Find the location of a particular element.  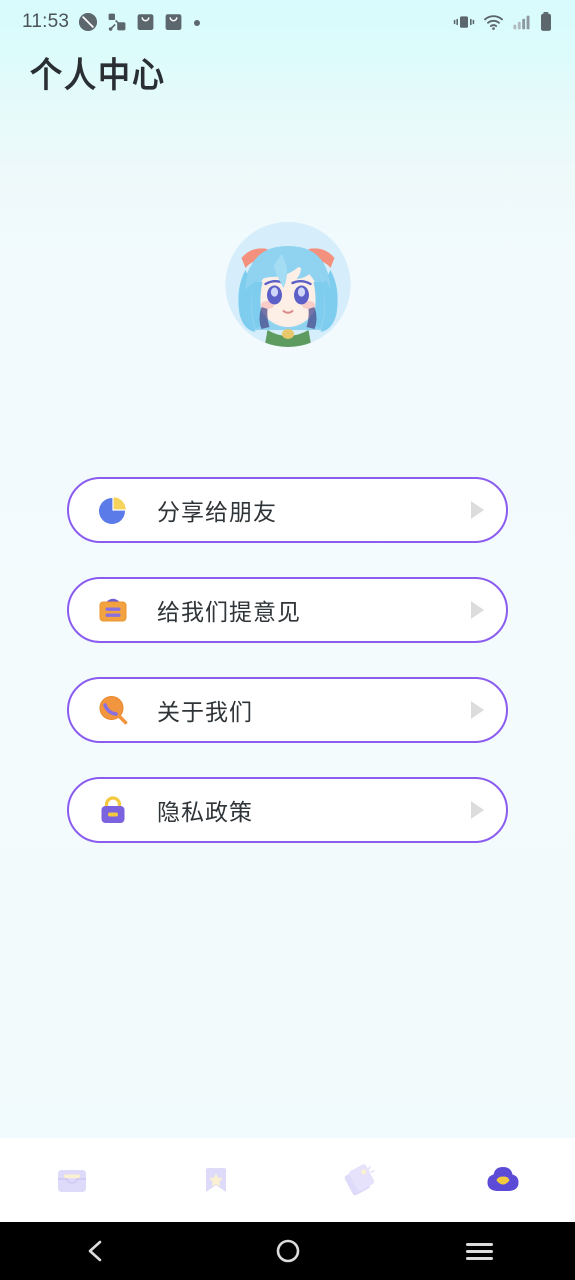

cloud-face-icon is located at coordinates (503, 1179).